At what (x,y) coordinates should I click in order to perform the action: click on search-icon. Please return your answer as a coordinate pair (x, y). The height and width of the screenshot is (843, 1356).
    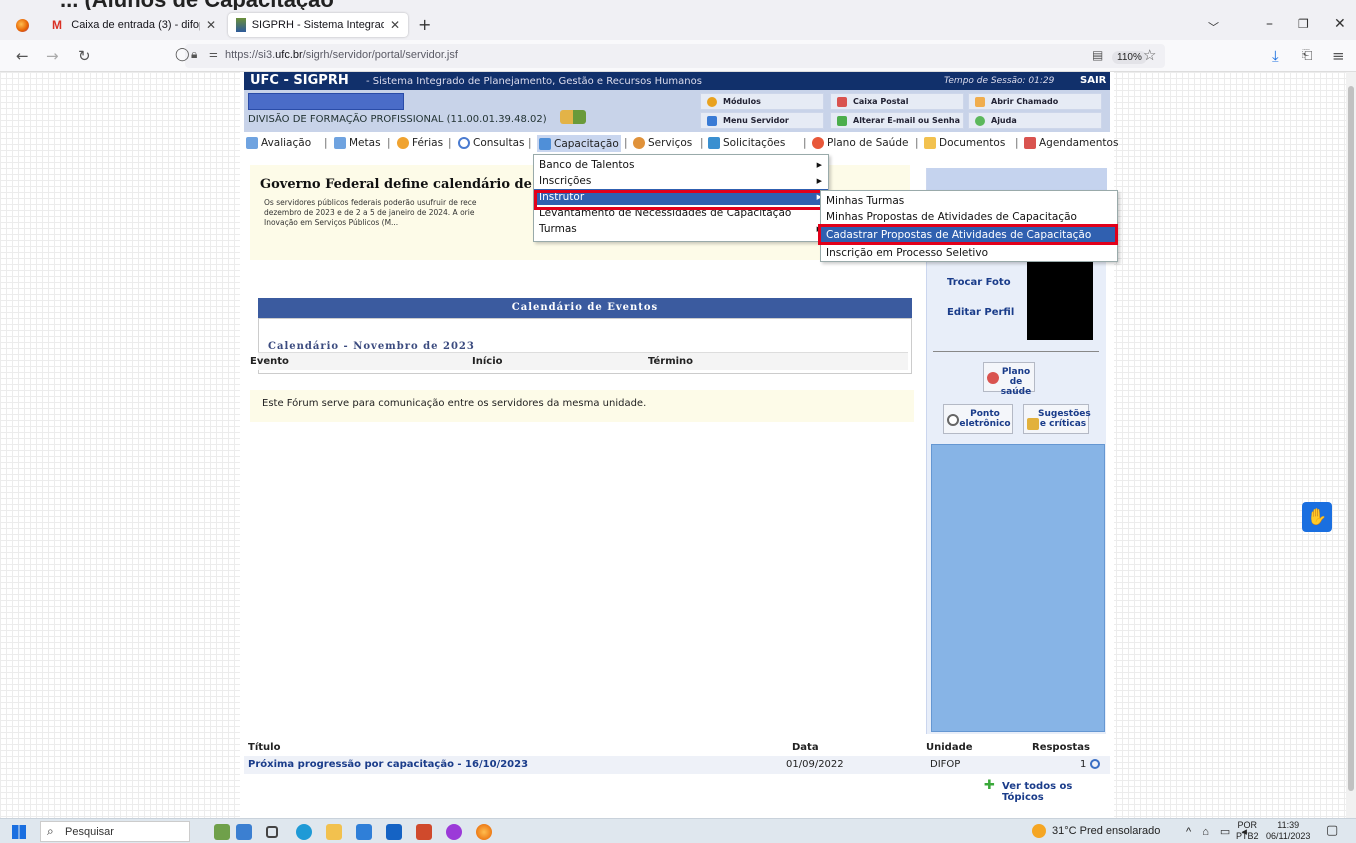
    Looking at the image, I should click on (464, 143).